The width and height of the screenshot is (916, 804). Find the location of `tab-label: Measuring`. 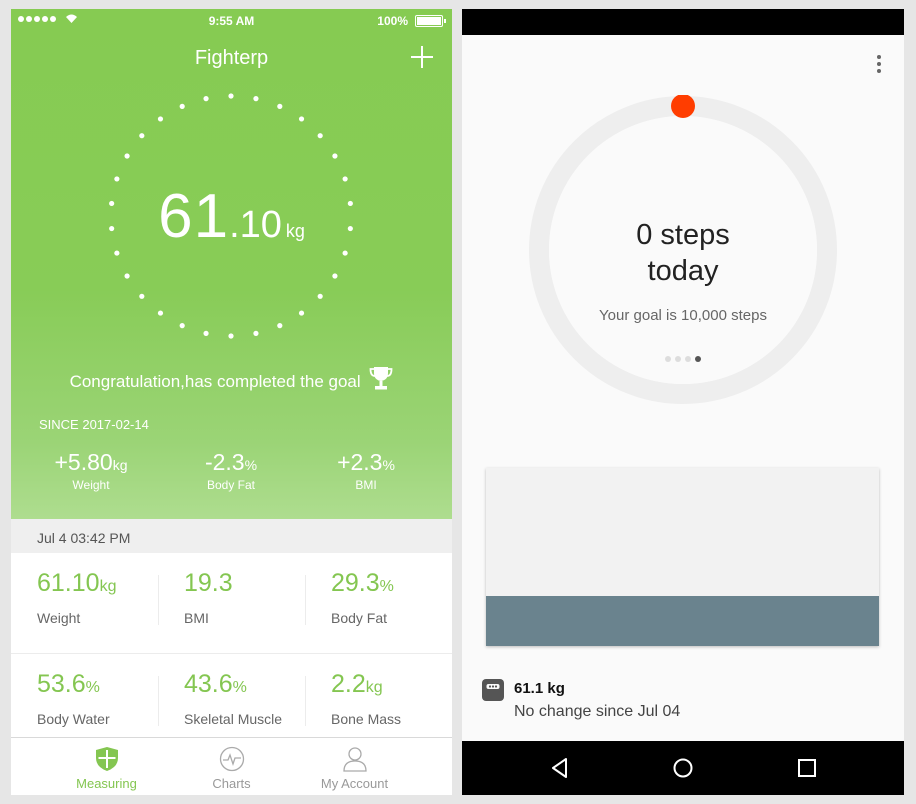

tab-label: Measuring is located at coordinates (106, 783).